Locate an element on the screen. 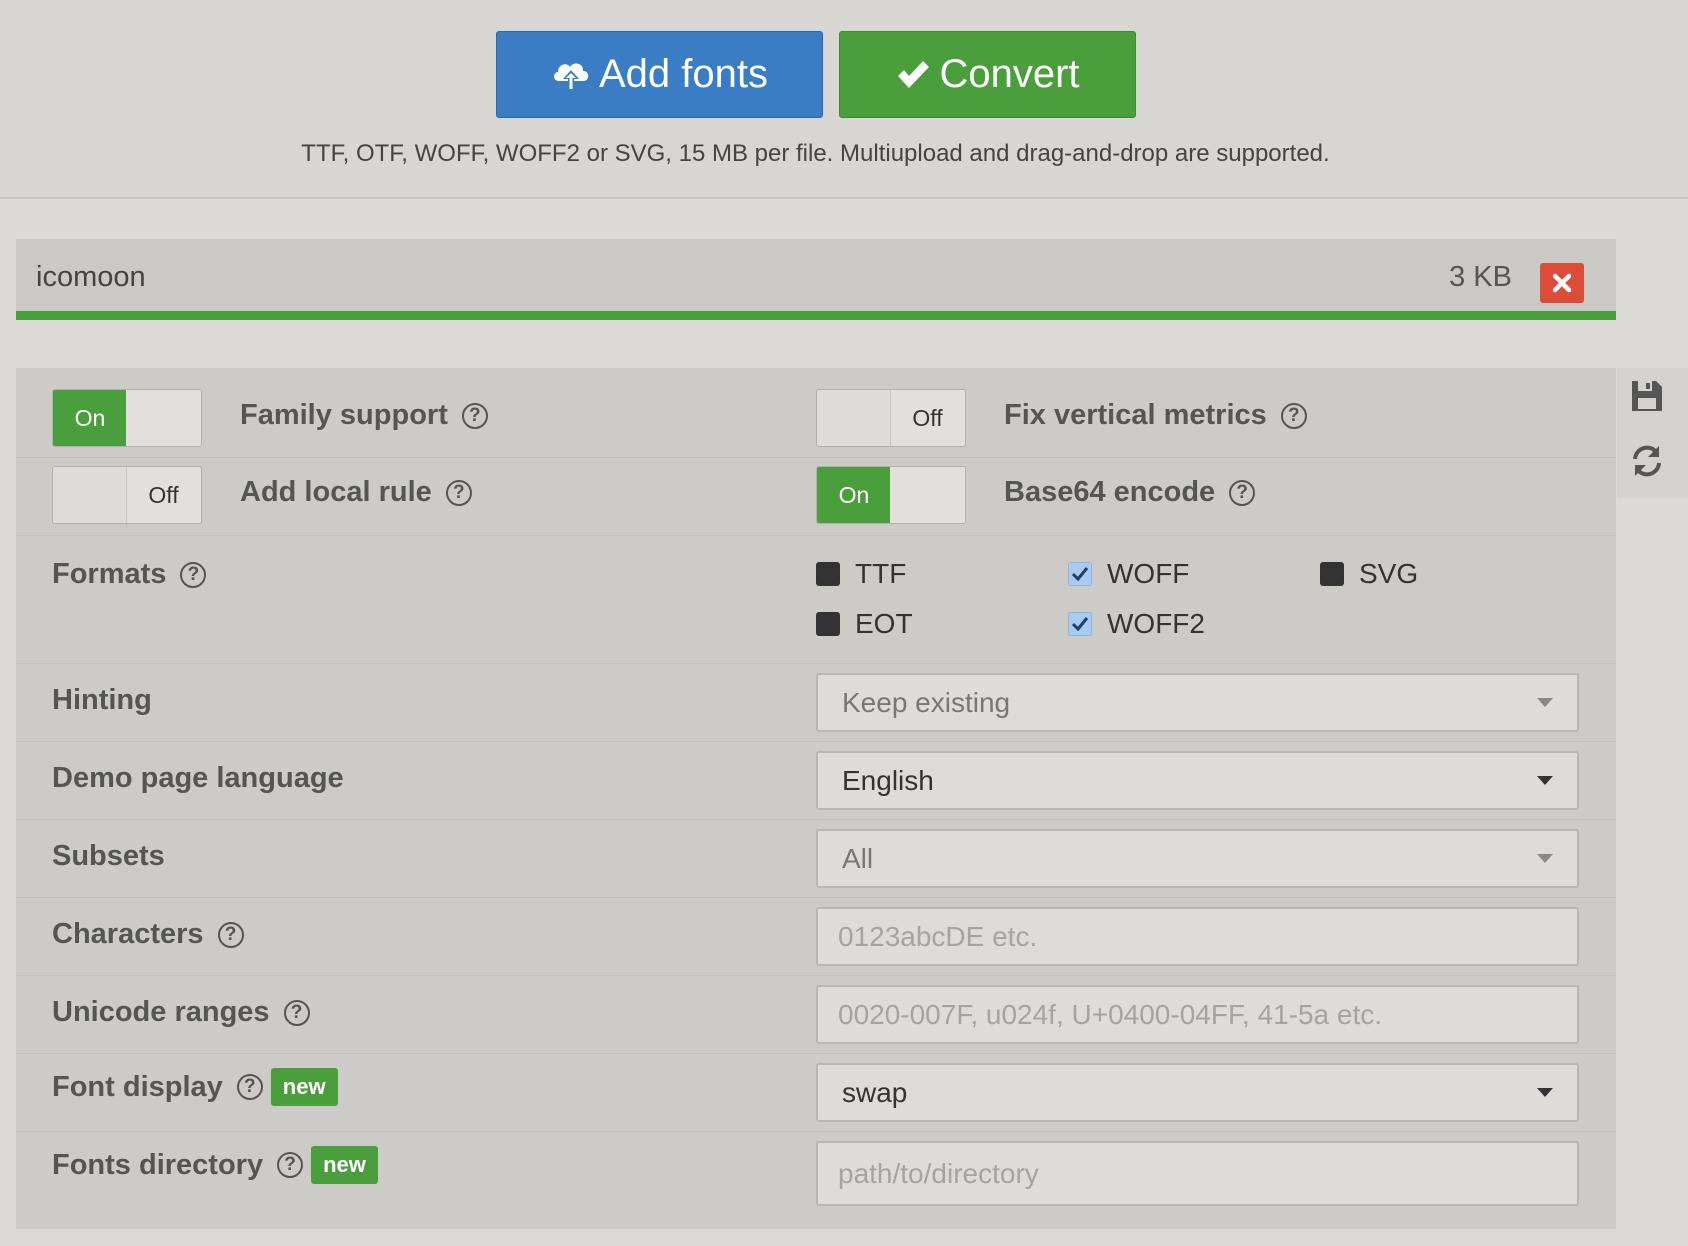 This screenshot has height=1246, width=1688. family-support-text: Family support is located at coordinates (344, 415).